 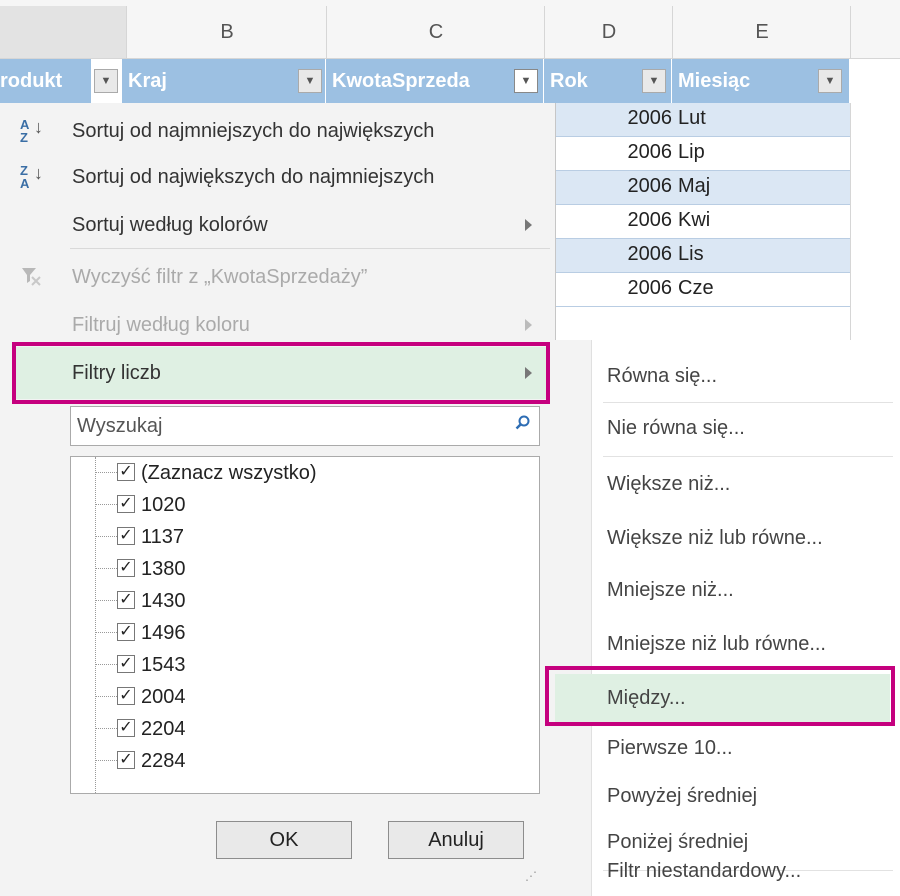 What do you see at coordinates (163, 664) in the screenshot?
I see `list-item-label: 1543` at bounding box center [163, 664].